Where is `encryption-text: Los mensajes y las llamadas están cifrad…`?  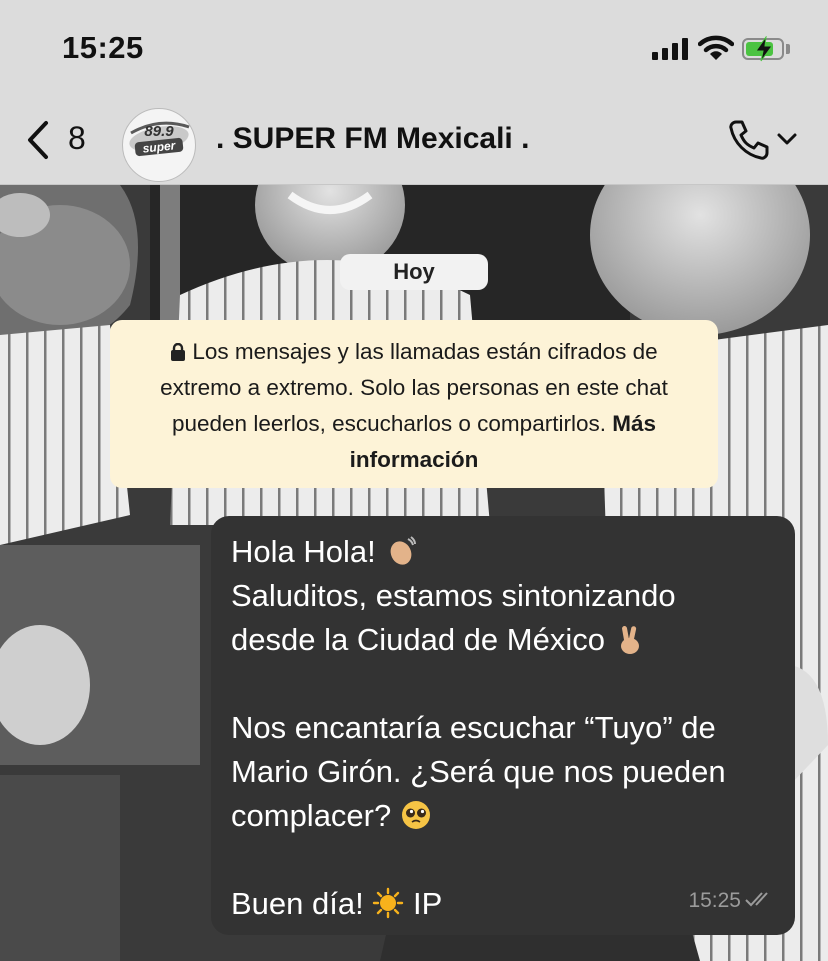
encryption-text: Los mensajes y las llamadas están cifrad… is located at coordinates (414, 387).